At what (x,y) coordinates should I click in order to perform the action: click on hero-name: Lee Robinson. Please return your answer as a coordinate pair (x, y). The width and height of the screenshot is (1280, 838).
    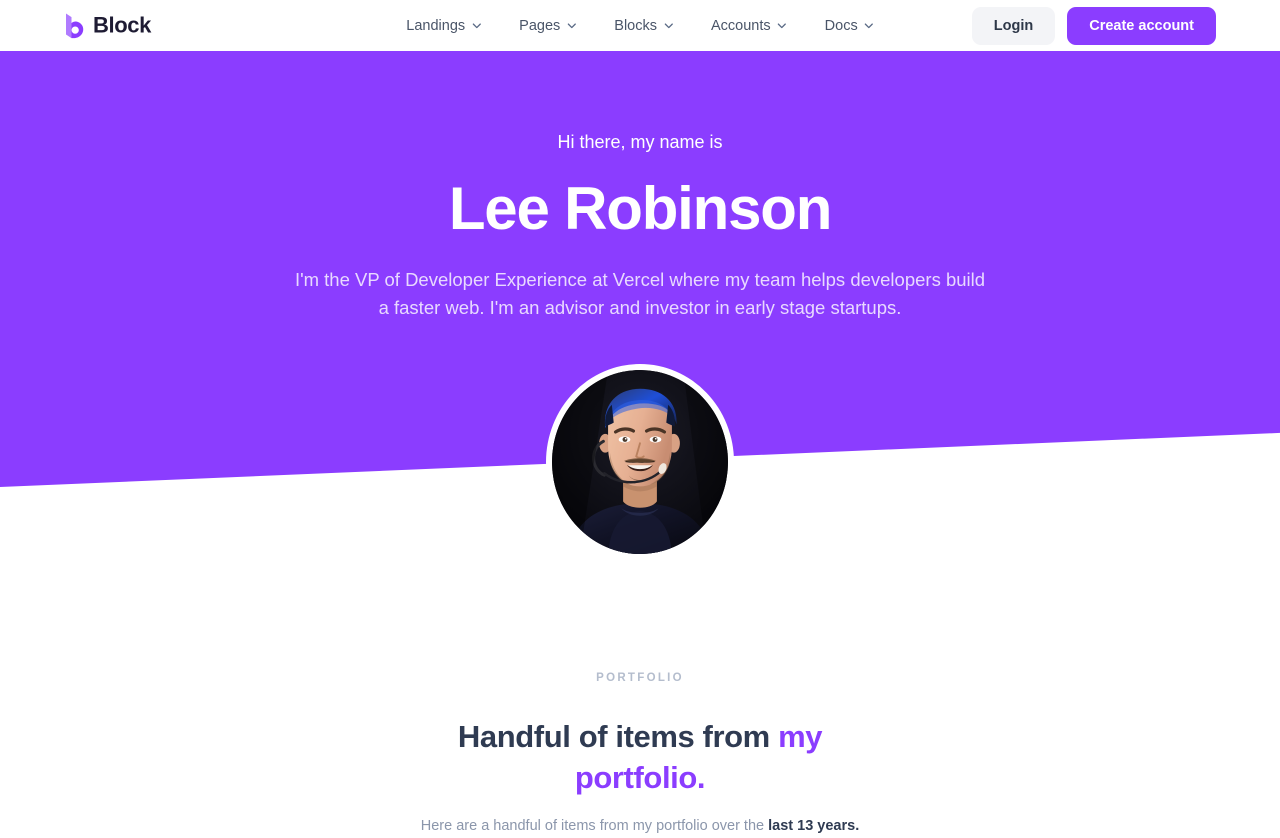
    Looking at the image, I should click on (640, 209).